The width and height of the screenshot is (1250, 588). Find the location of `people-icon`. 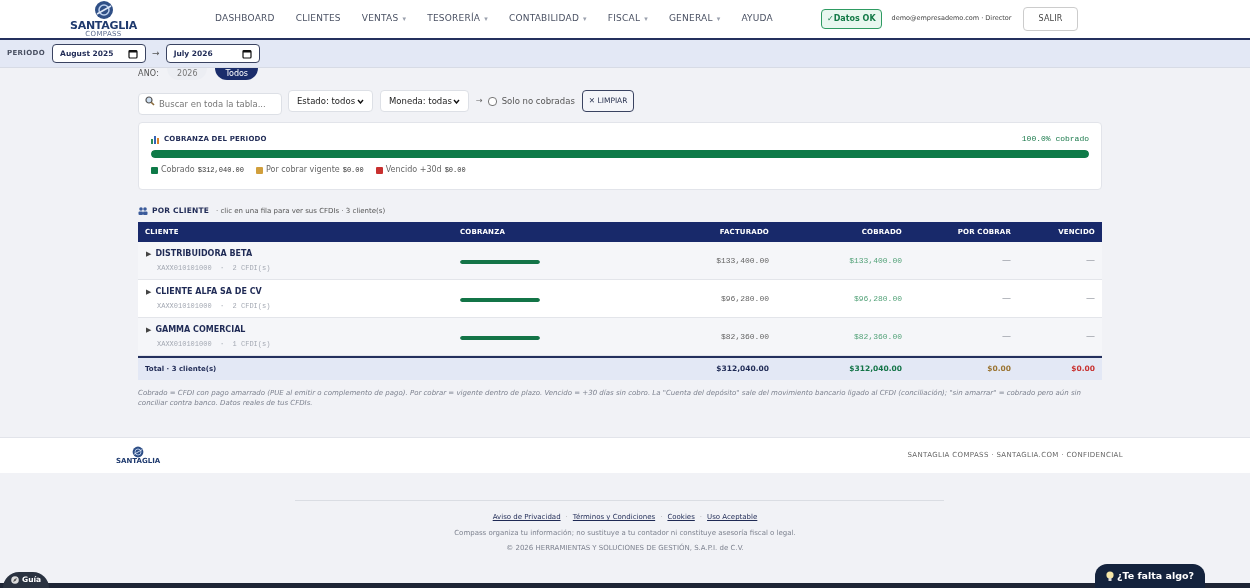

people-icon is located at coordinates (143, 211).